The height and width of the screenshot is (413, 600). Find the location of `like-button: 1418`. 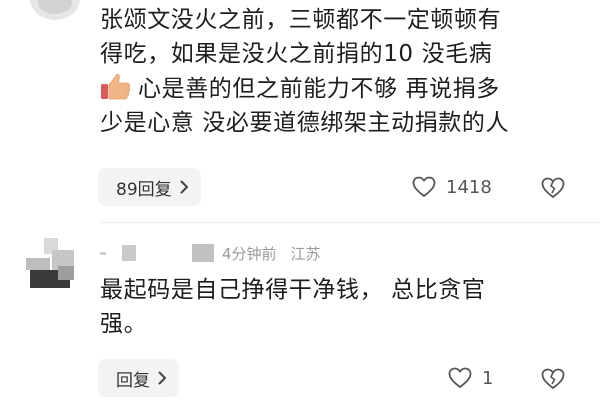

like-button: 1418 is located at coordinates (452, 187).